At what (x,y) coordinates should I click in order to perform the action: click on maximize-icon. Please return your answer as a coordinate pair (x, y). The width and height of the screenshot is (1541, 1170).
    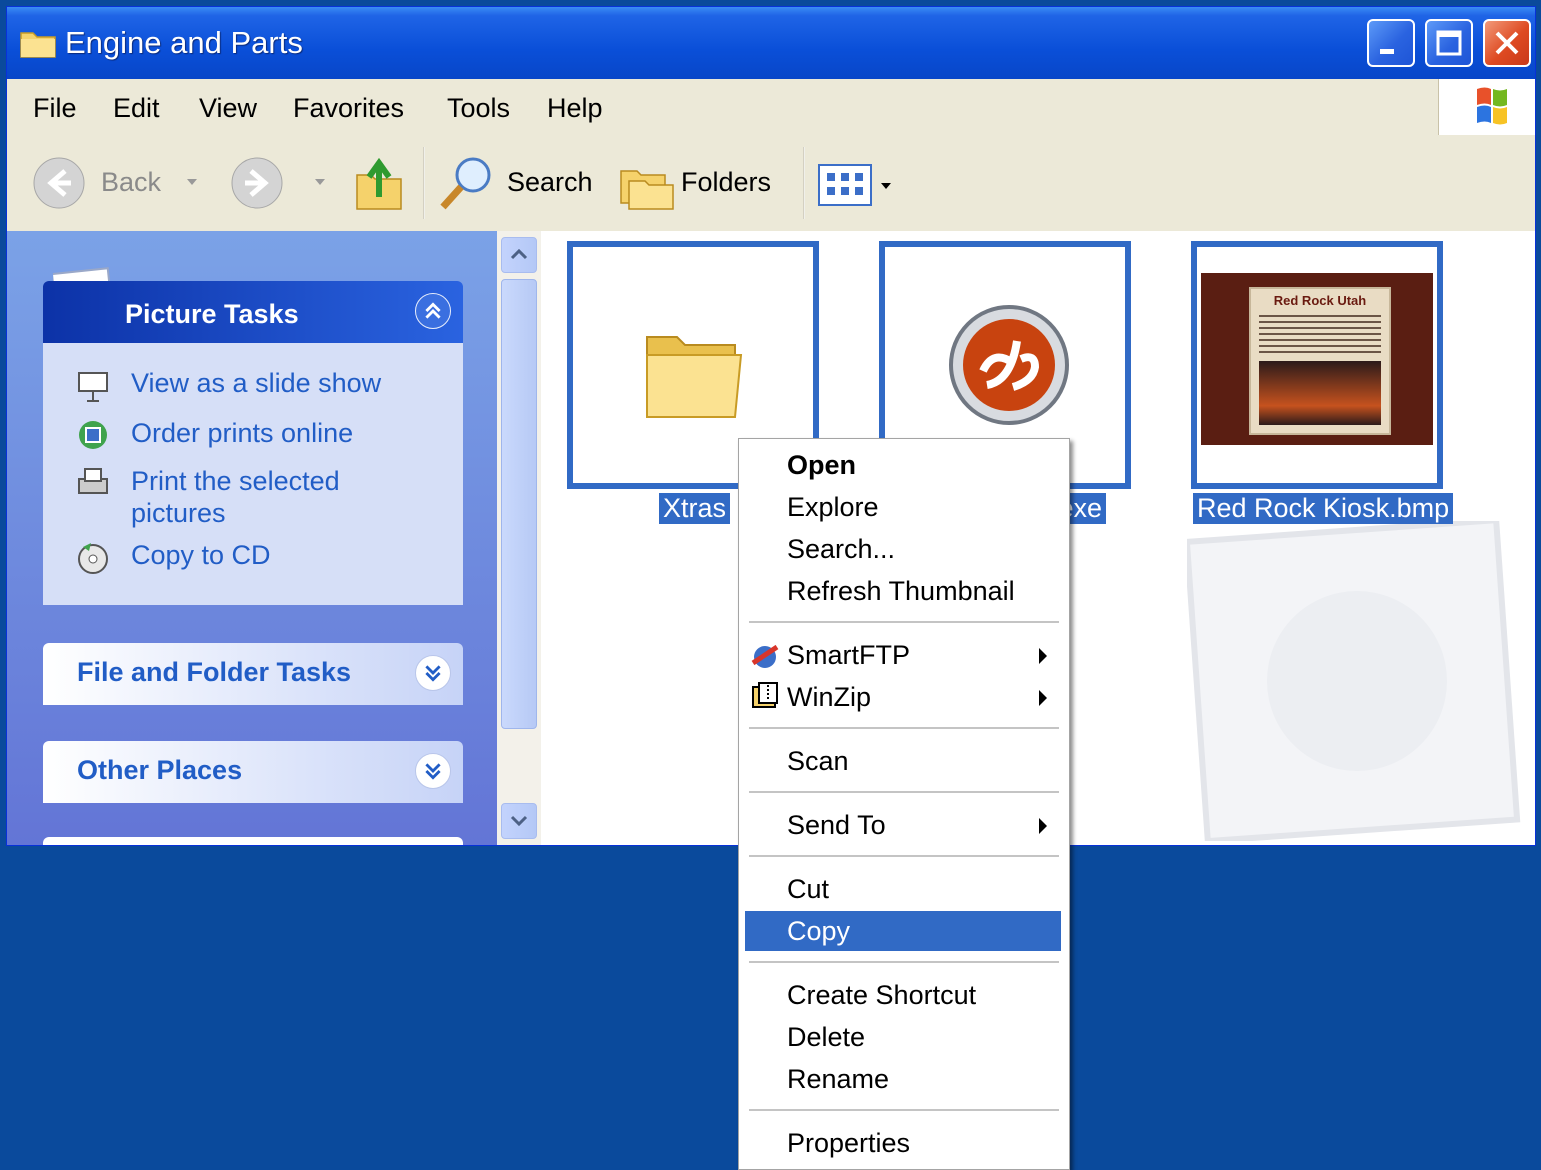
    Looking at the image, I should click on (1449, 43).